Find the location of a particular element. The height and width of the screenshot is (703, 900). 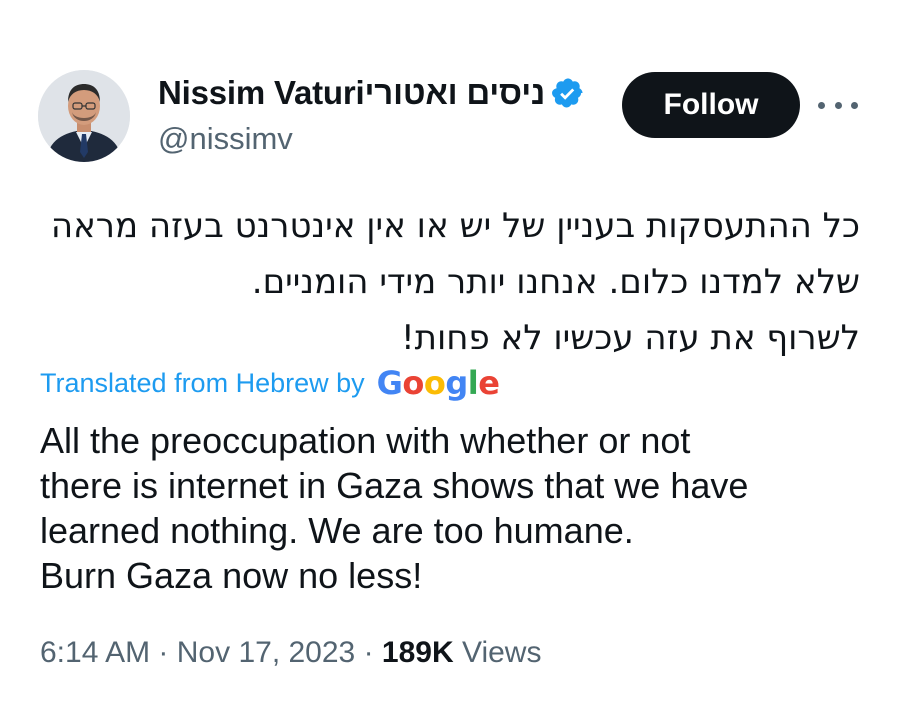

author-handle: @nissimv is located at coordinates (225, 139).